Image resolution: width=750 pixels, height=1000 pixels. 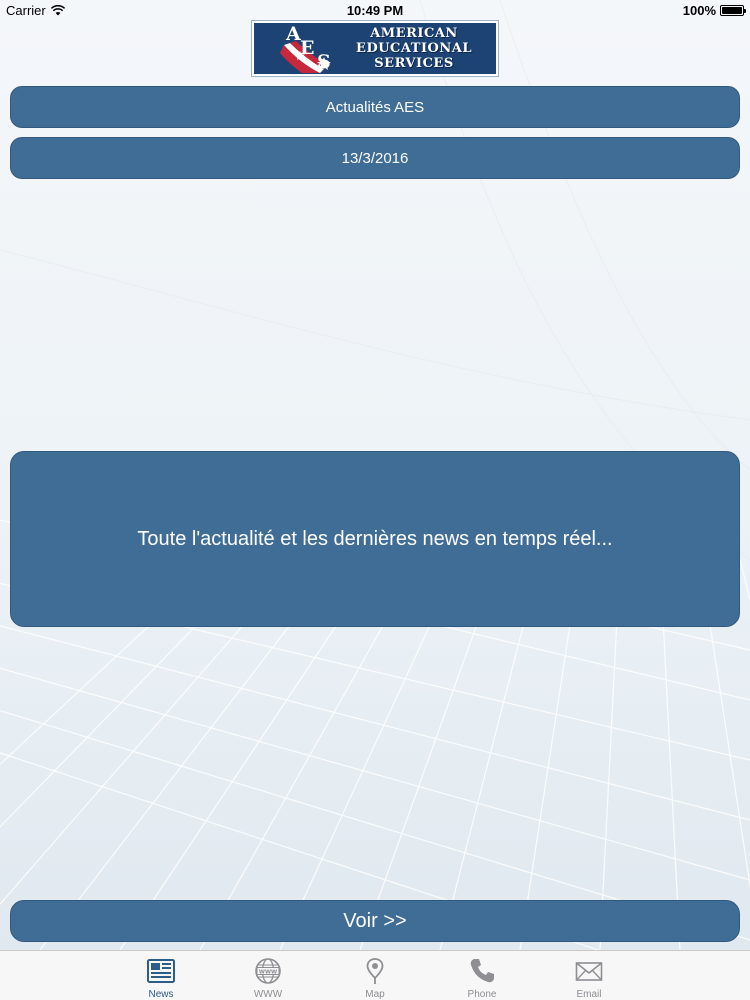 I want to click on status-bar: Carrier 10:49 PM 100%, so click(x=375, y=11).